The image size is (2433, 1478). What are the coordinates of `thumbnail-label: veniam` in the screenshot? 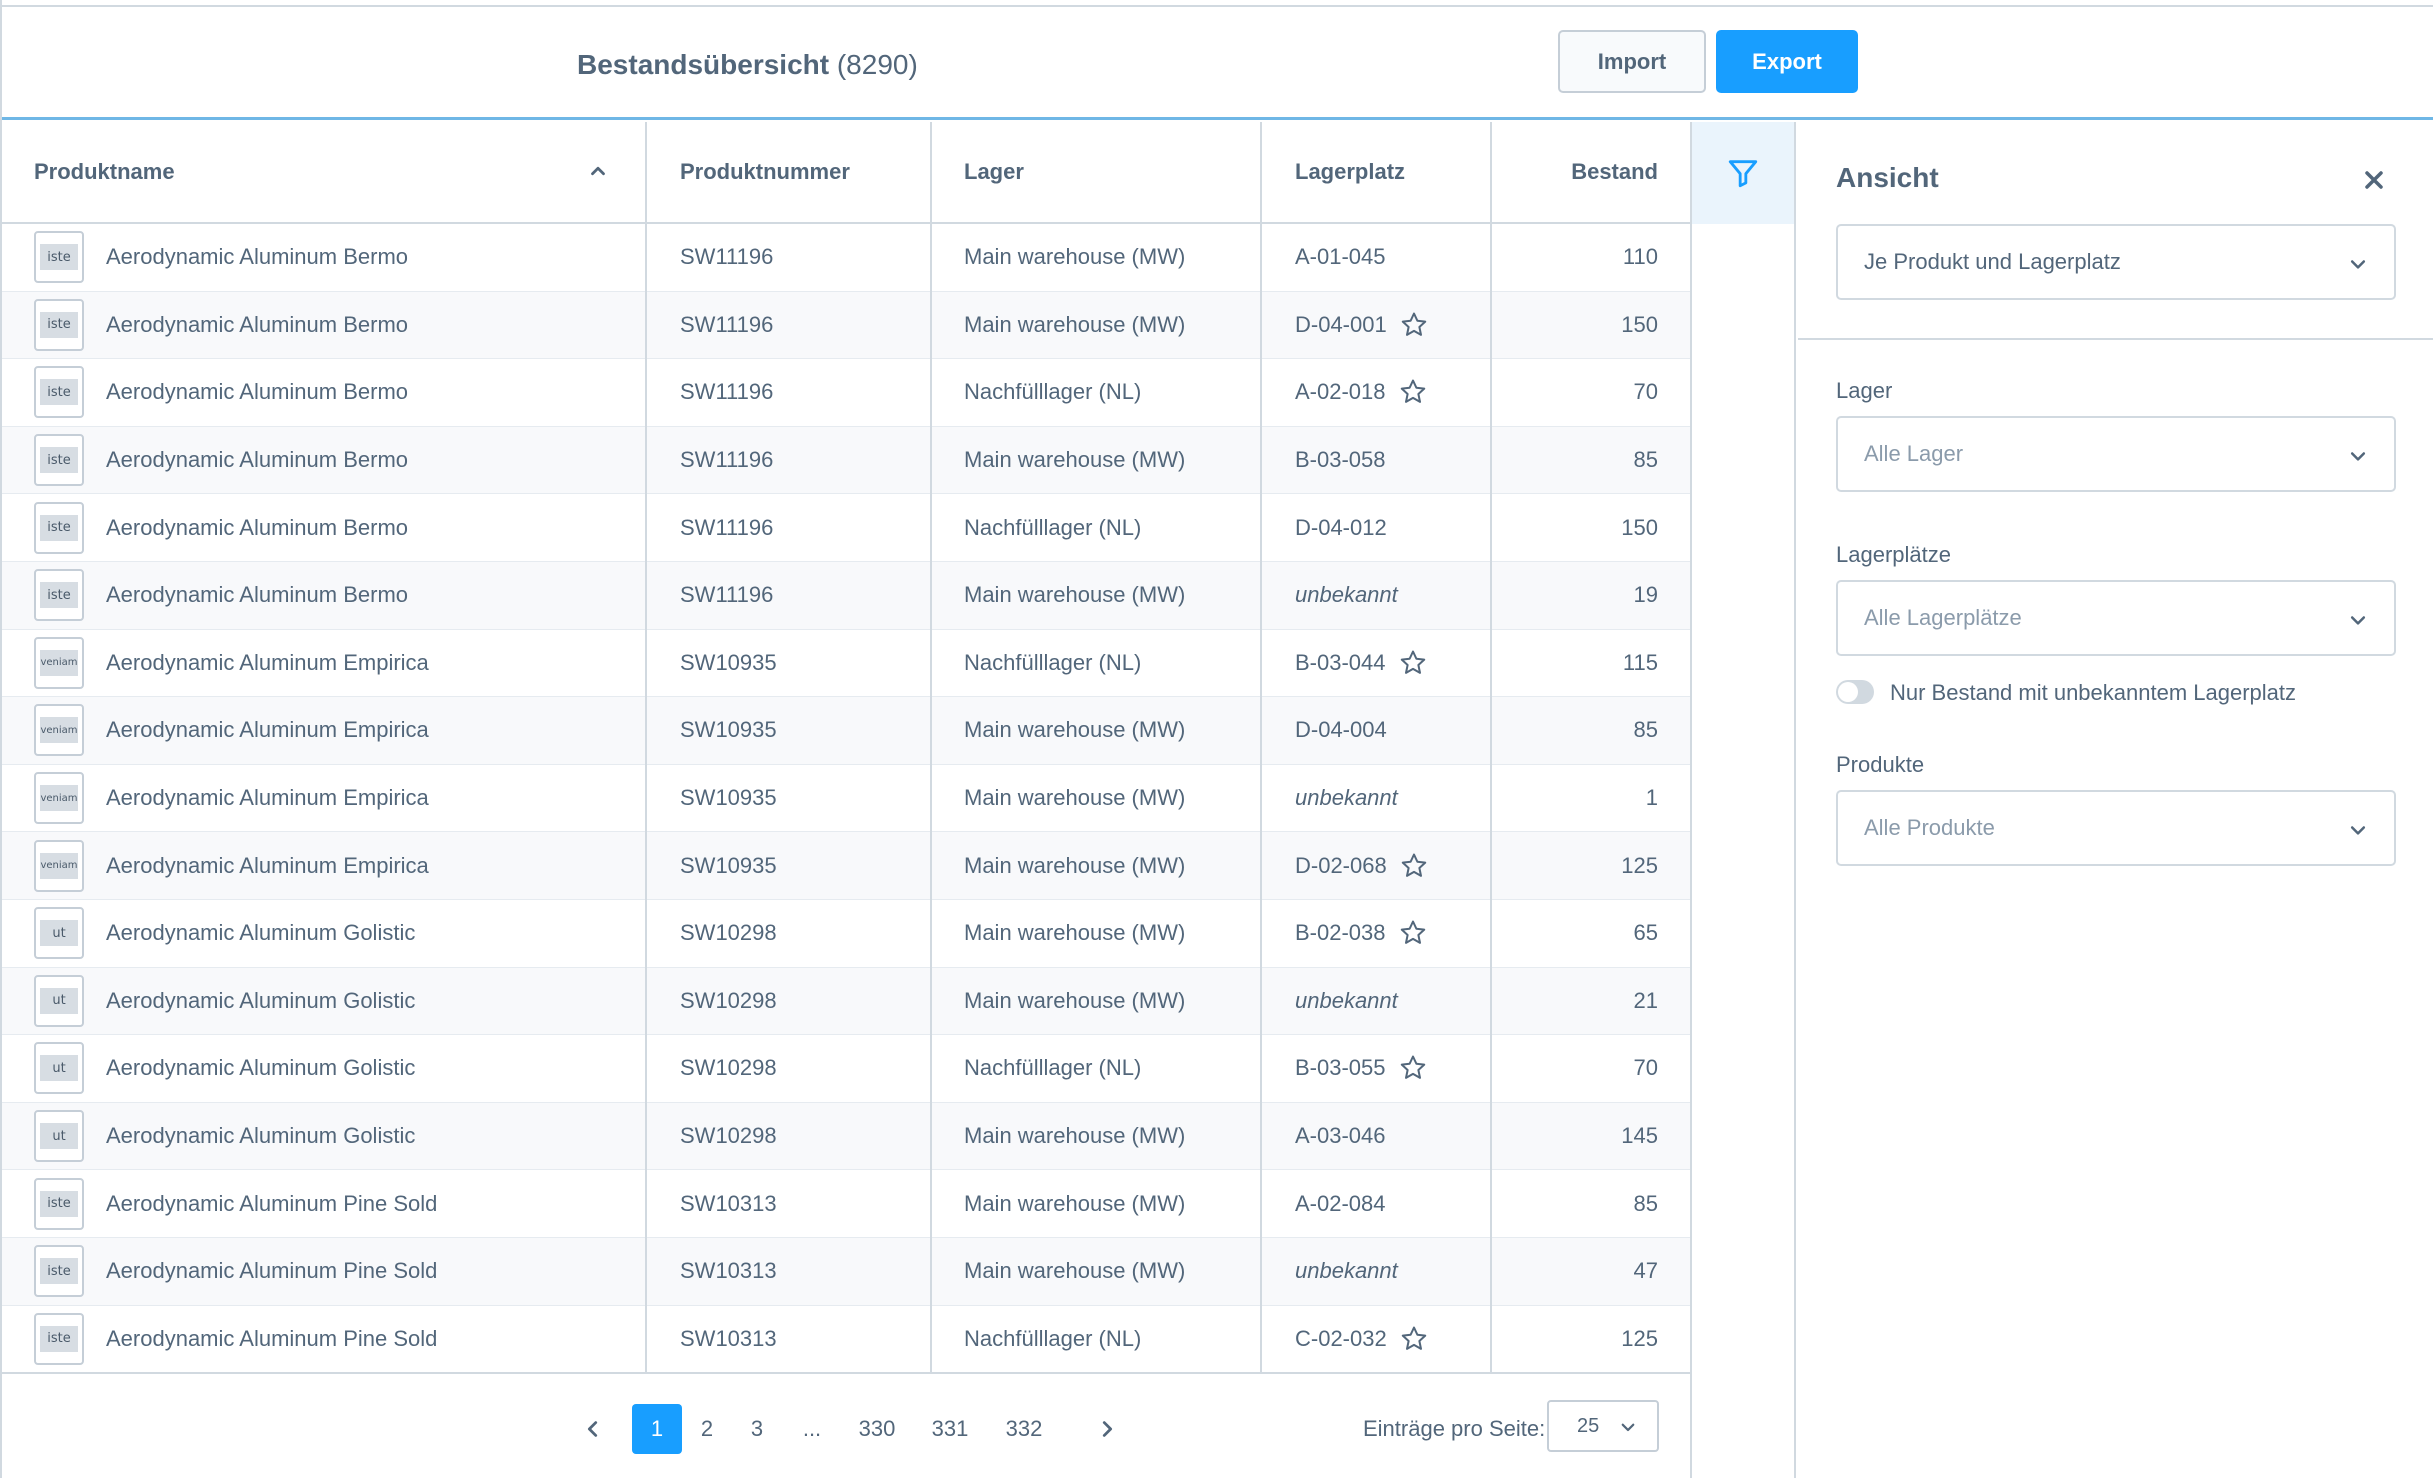 It's located at (59, 798).